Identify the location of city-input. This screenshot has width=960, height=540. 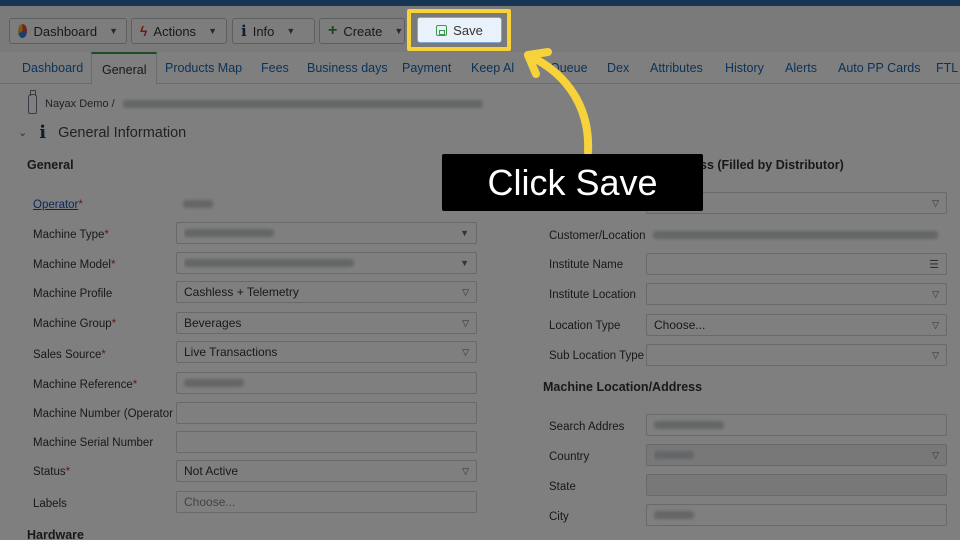
(796, 515).